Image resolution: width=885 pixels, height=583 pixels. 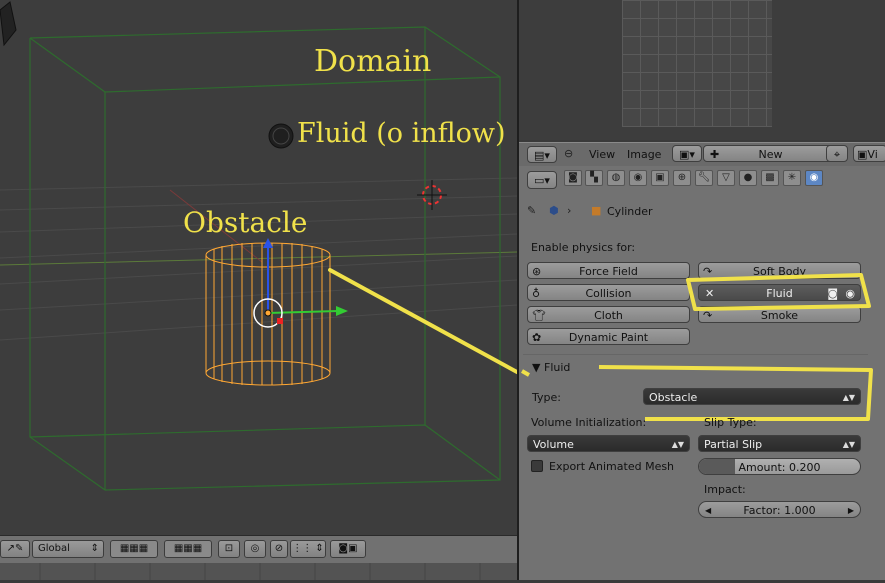 What do you see at coordinates (8, 24) in the screenshot?
I see `camera-object` at bounding box center [8, 24].